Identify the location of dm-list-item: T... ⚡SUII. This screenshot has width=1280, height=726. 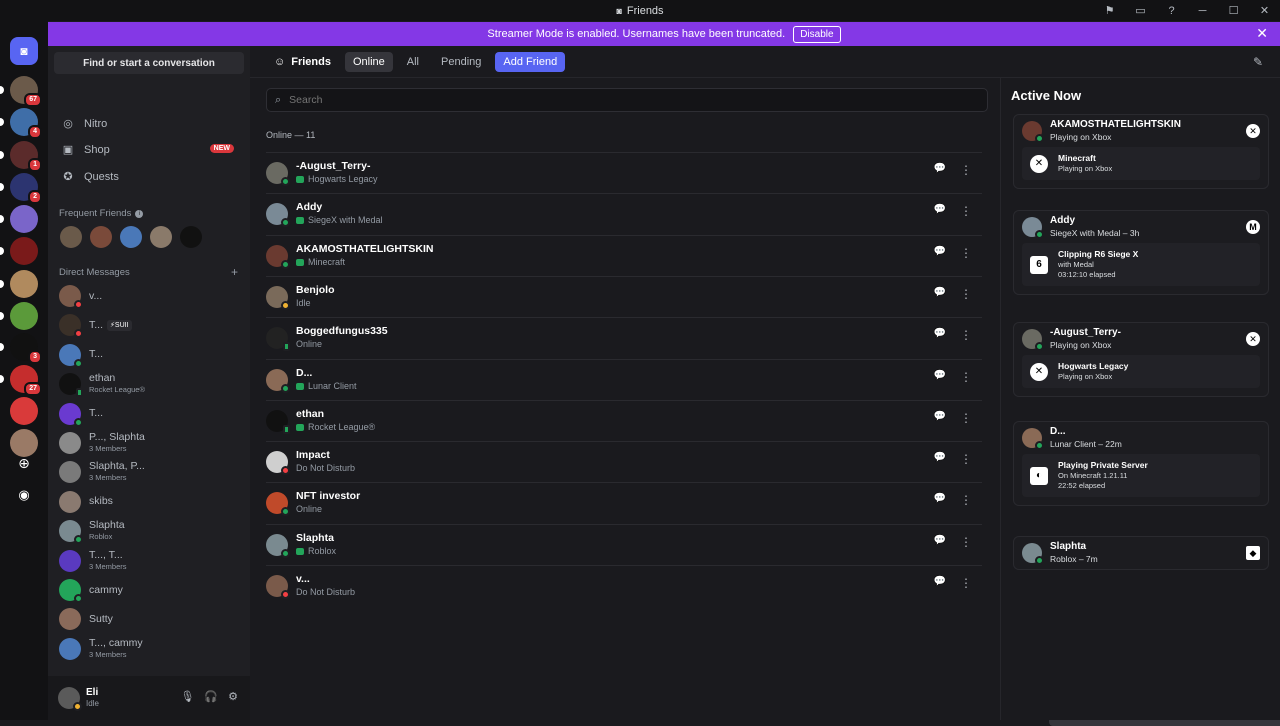
(149, 325).